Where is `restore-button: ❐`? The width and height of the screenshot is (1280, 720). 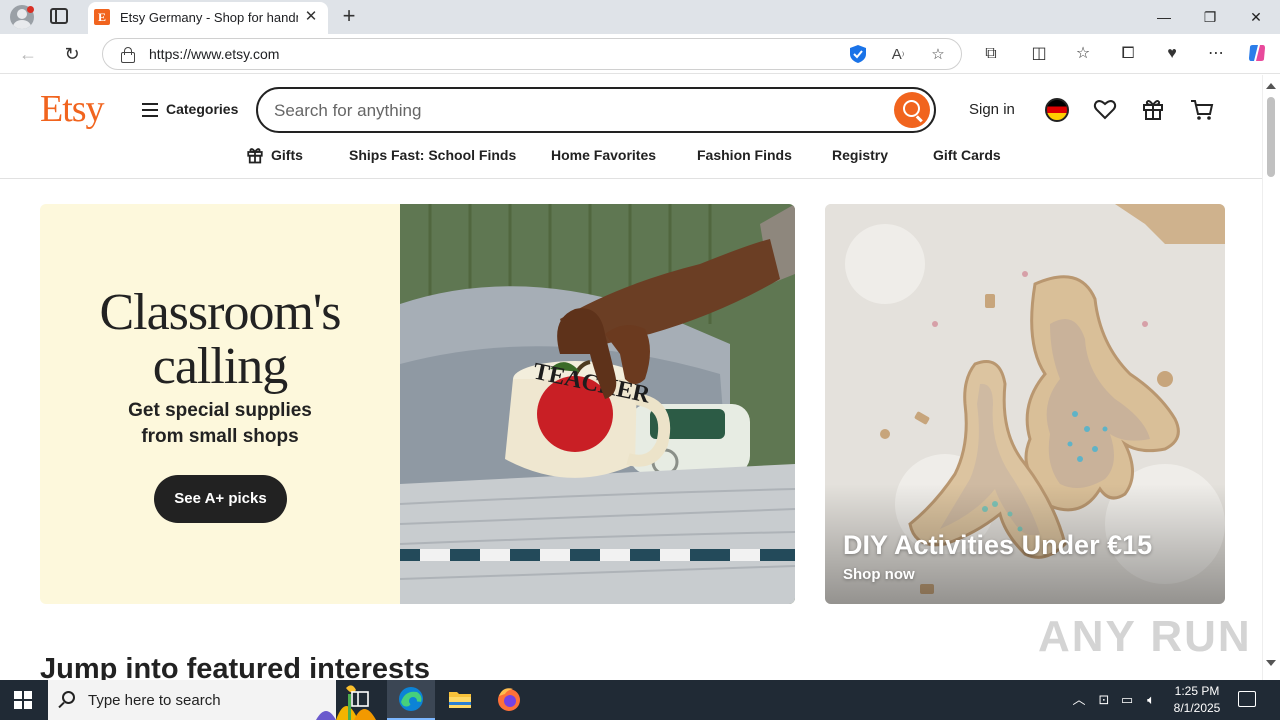 restore-button: ❐ is located at coordinates (1210, 17).